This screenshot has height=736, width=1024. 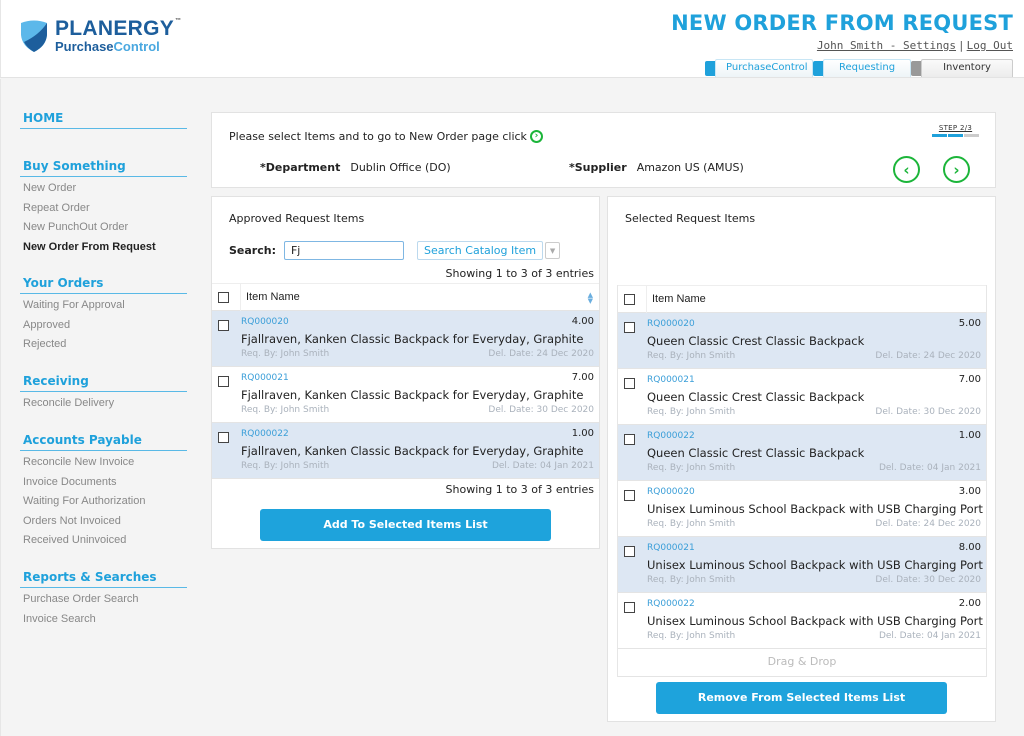 What do you see at coordinates (400, 167) in the screenshot?
I see `department-value: Dublin Office (DO)` at bounding box center [400, 167].